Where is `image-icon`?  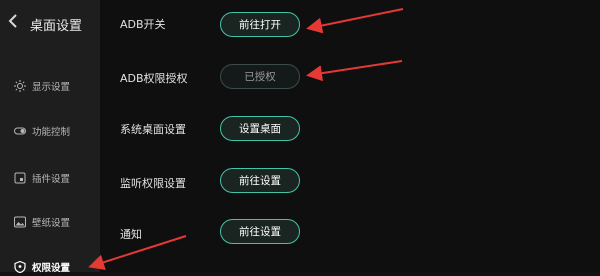 image-icon is located at coordinates (20, 222).